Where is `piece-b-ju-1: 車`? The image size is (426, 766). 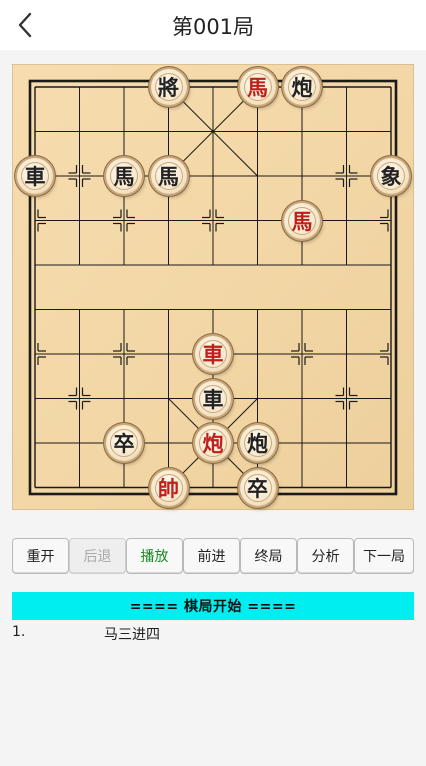 piece-b-ju-1: 車 is located at coordinates (35, 176).